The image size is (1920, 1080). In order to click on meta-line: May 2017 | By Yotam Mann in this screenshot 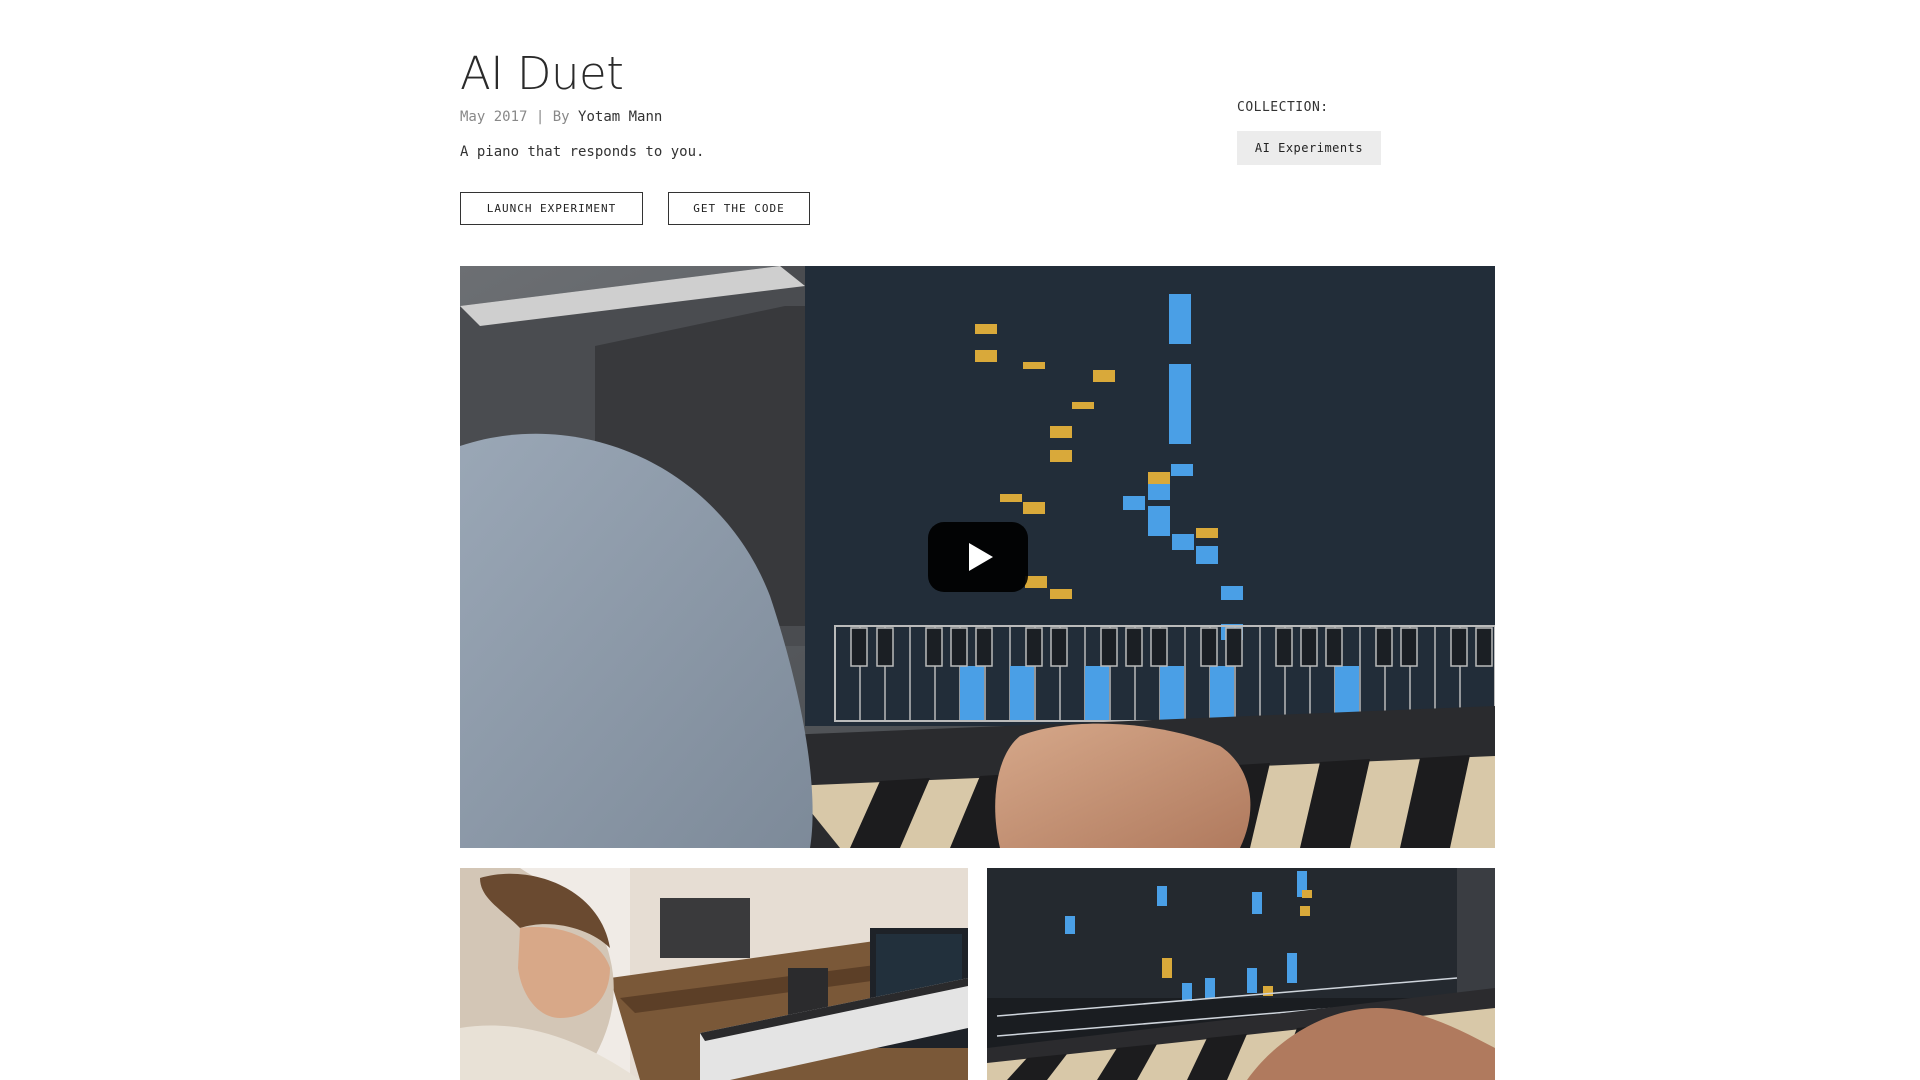, I will do `click(561, 117)`.